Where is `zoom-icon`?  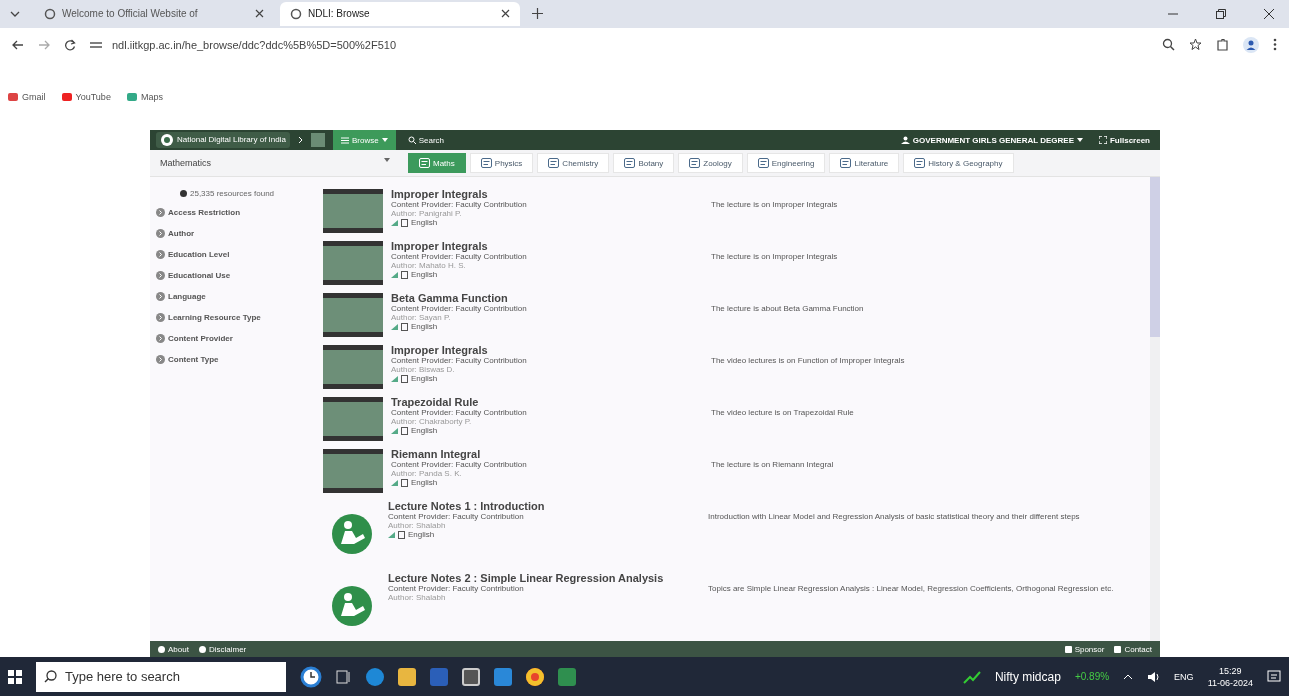 zoom-icon is located at coordinates (1168, 45).